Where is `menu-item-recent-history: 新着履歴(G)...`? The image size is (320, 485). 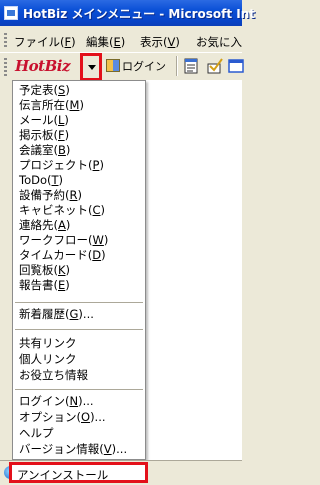
menu-item-recent-history: 新着履歴(G)... is located at coordinates (56, 314).